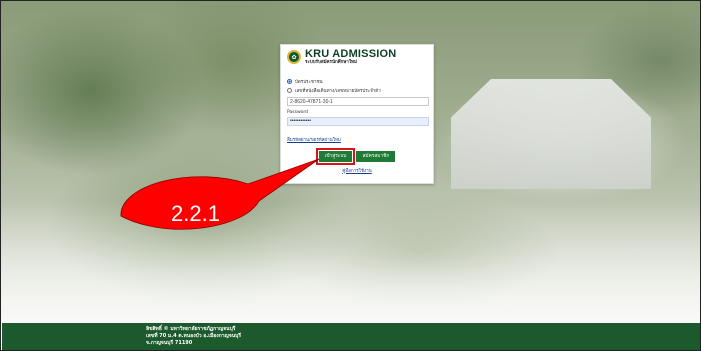 Image resolution: width=701 pixels, height=351 pixels. What do you see at coordinates (289, 81) in the screenshot?
I see `radio-id-card` at bounding box center [289, 81].